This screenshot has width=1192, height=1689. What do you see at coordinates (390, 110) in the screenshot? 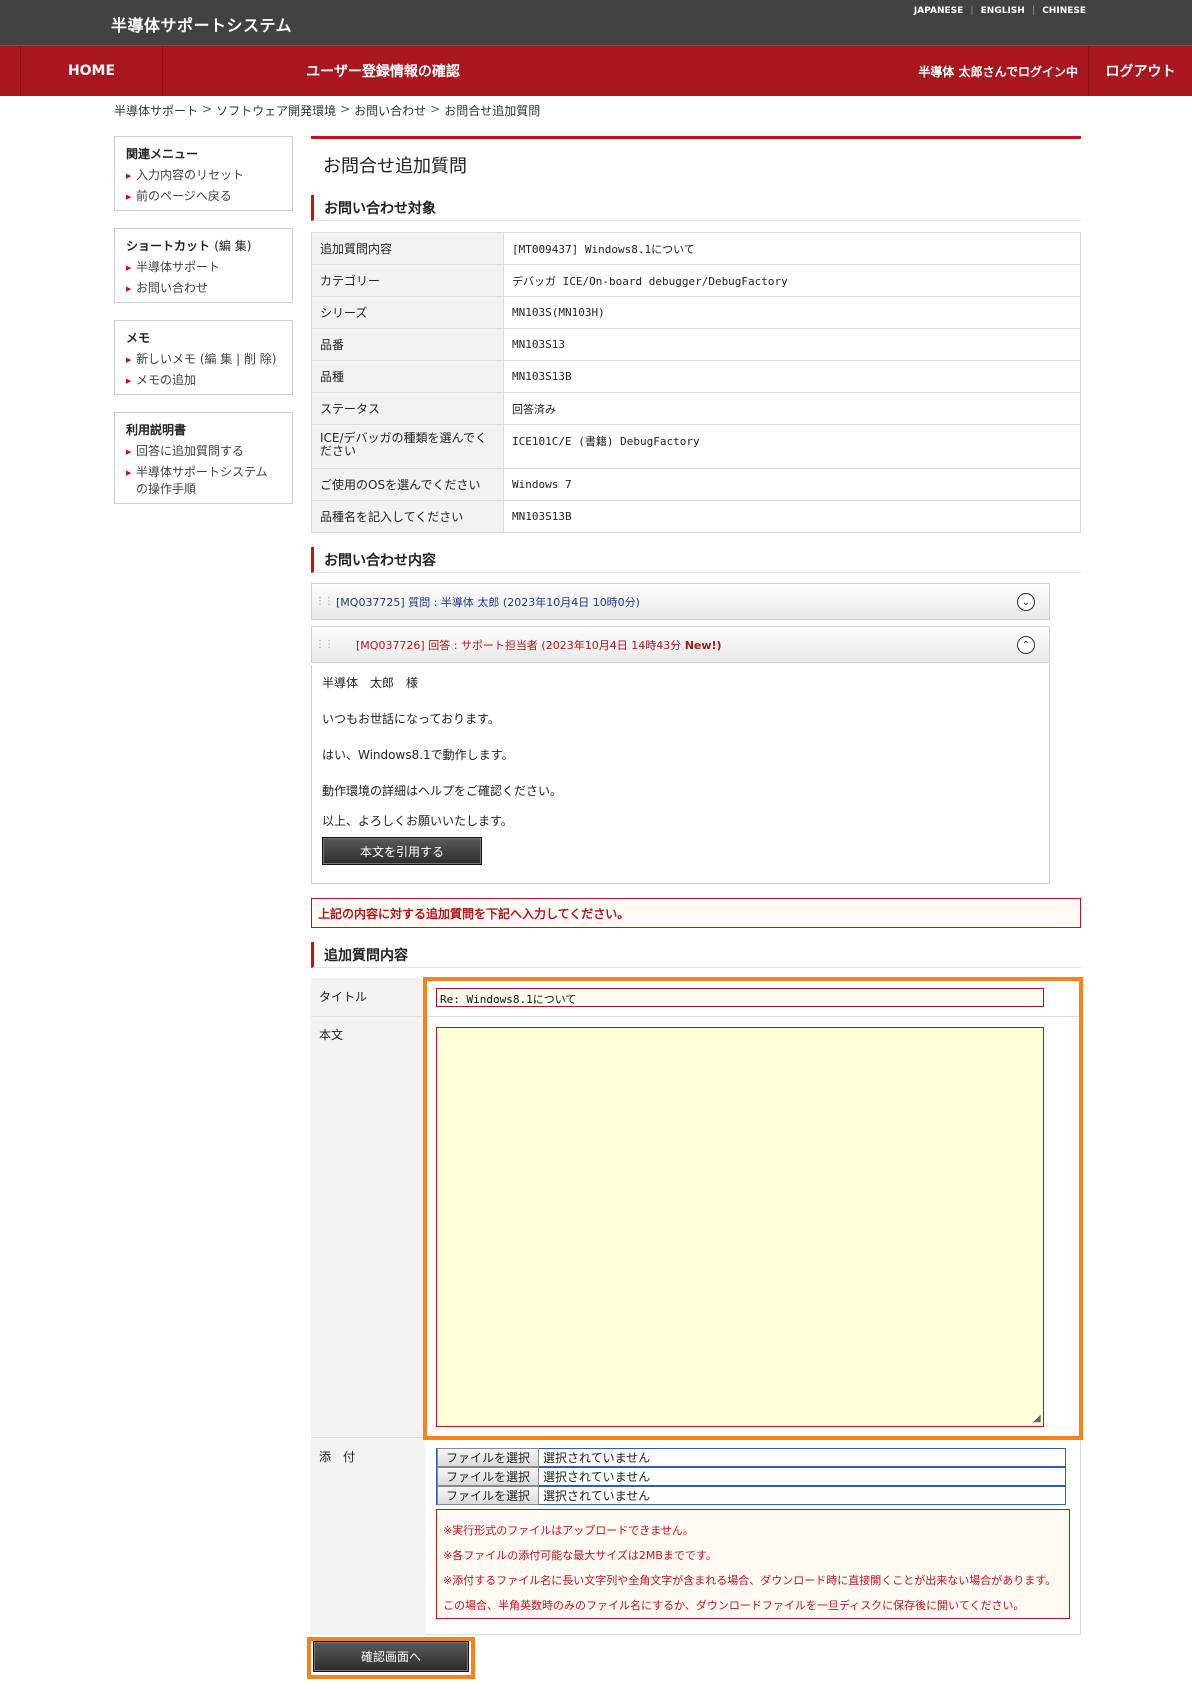
I see `breadcrumb-item: お問い合わせ` at bounding box center [390, 110].